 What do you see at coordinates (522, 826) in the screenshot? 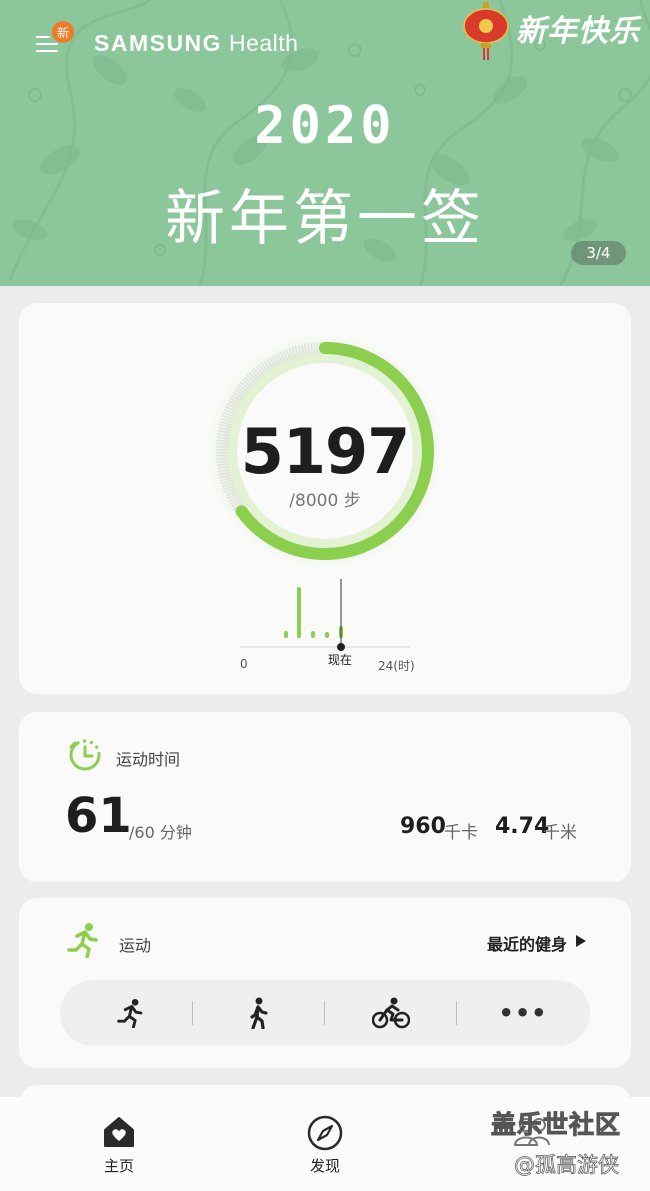
I see `distance-value: 4.74` at bounding box center [522, 826].